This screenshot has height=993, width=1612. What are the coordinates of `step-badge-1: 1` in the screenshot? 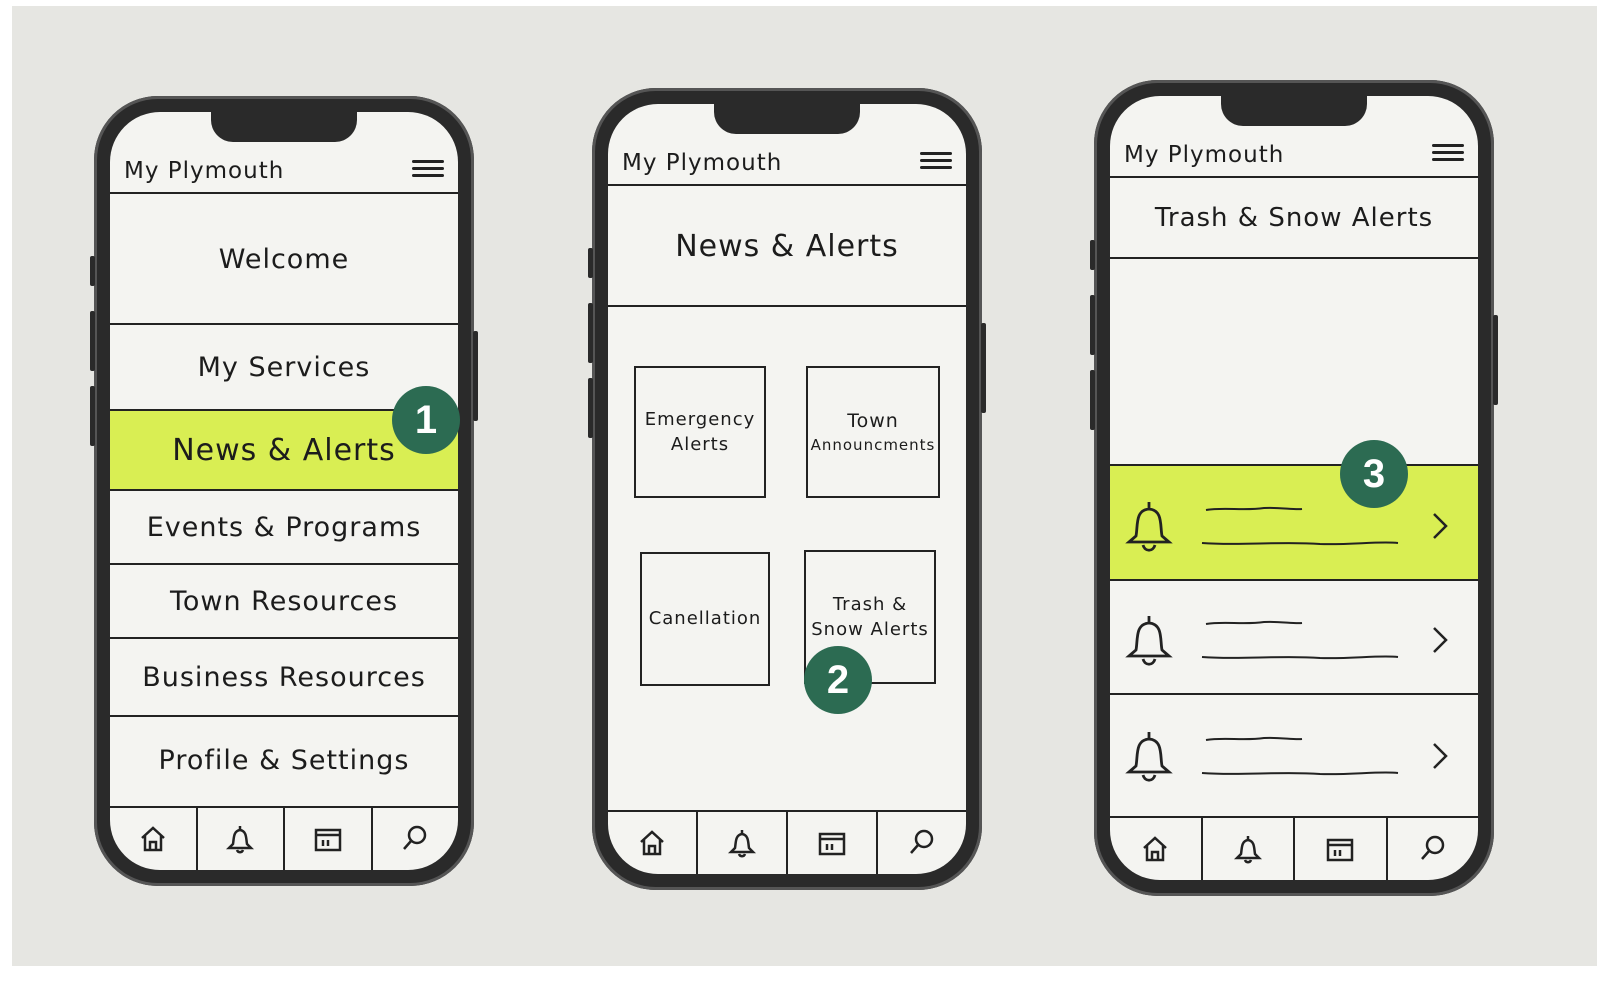 It's located at (426, 420).